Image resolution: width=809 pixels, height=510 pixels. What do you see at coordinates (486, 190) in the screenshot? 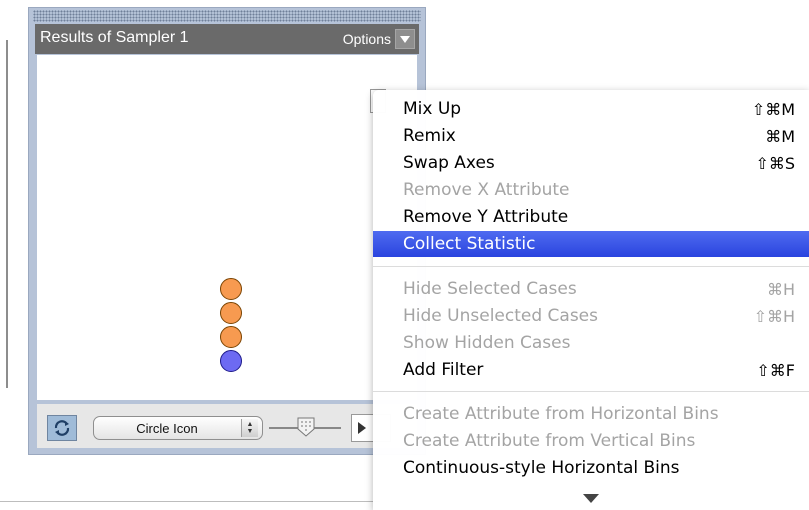
I see `menu-item-remove-x-attribute: Remove X Attribute` at bounding box center [486, 190].